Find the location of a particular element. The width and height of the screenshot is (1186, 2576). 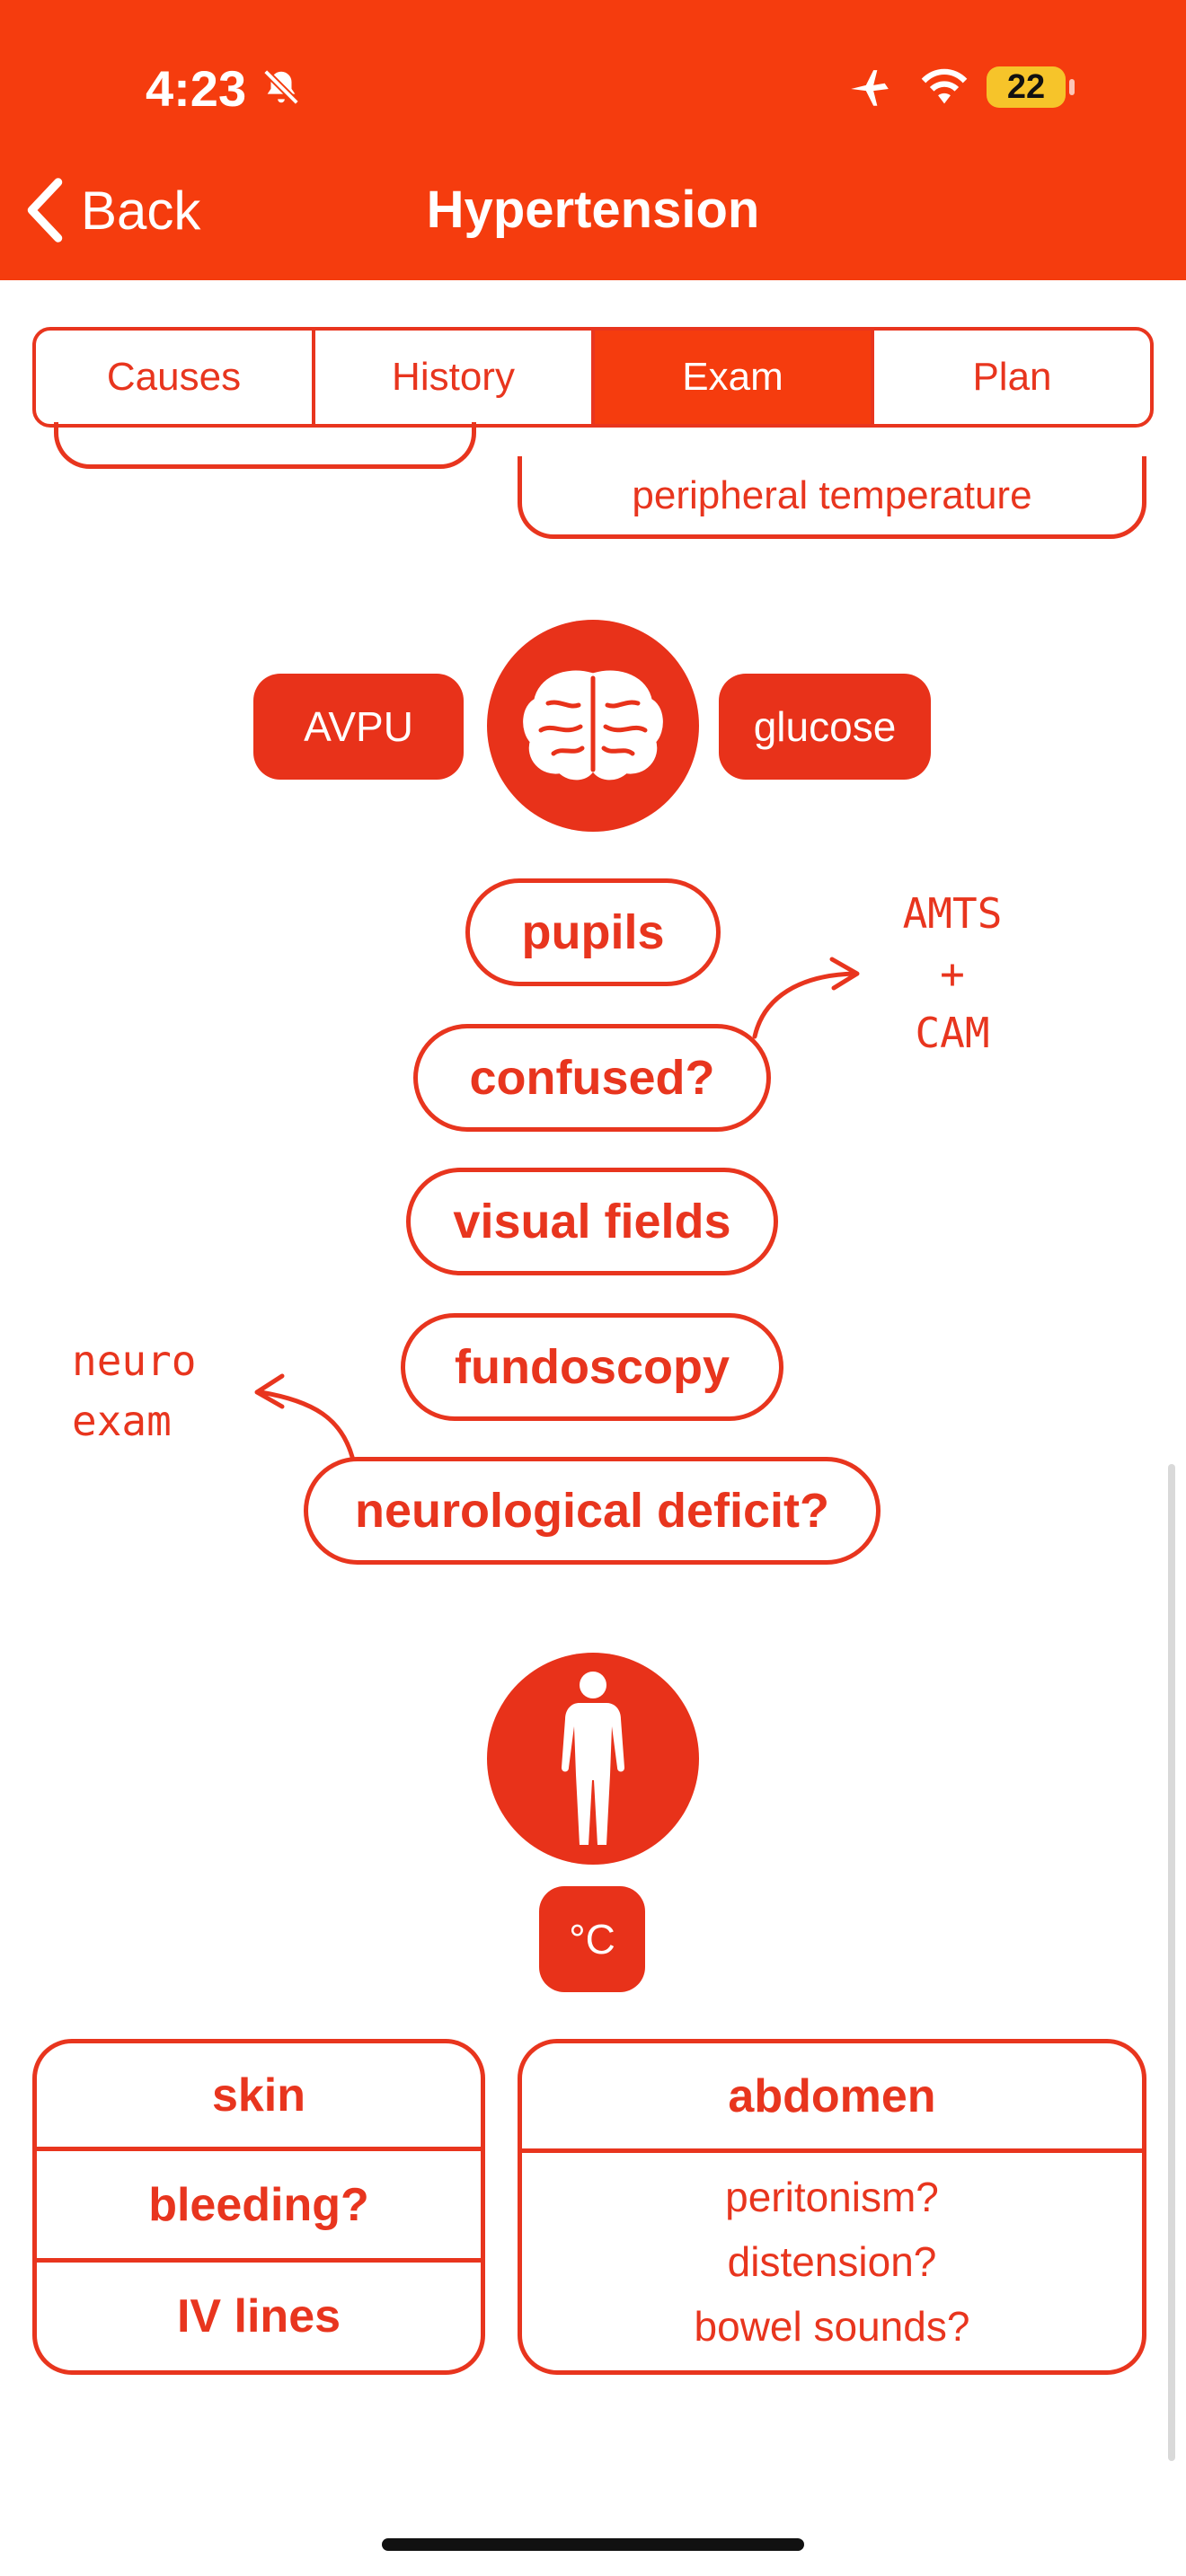

skin-card: skin bleeding? IV lines is located at coordinates (258, 2207).